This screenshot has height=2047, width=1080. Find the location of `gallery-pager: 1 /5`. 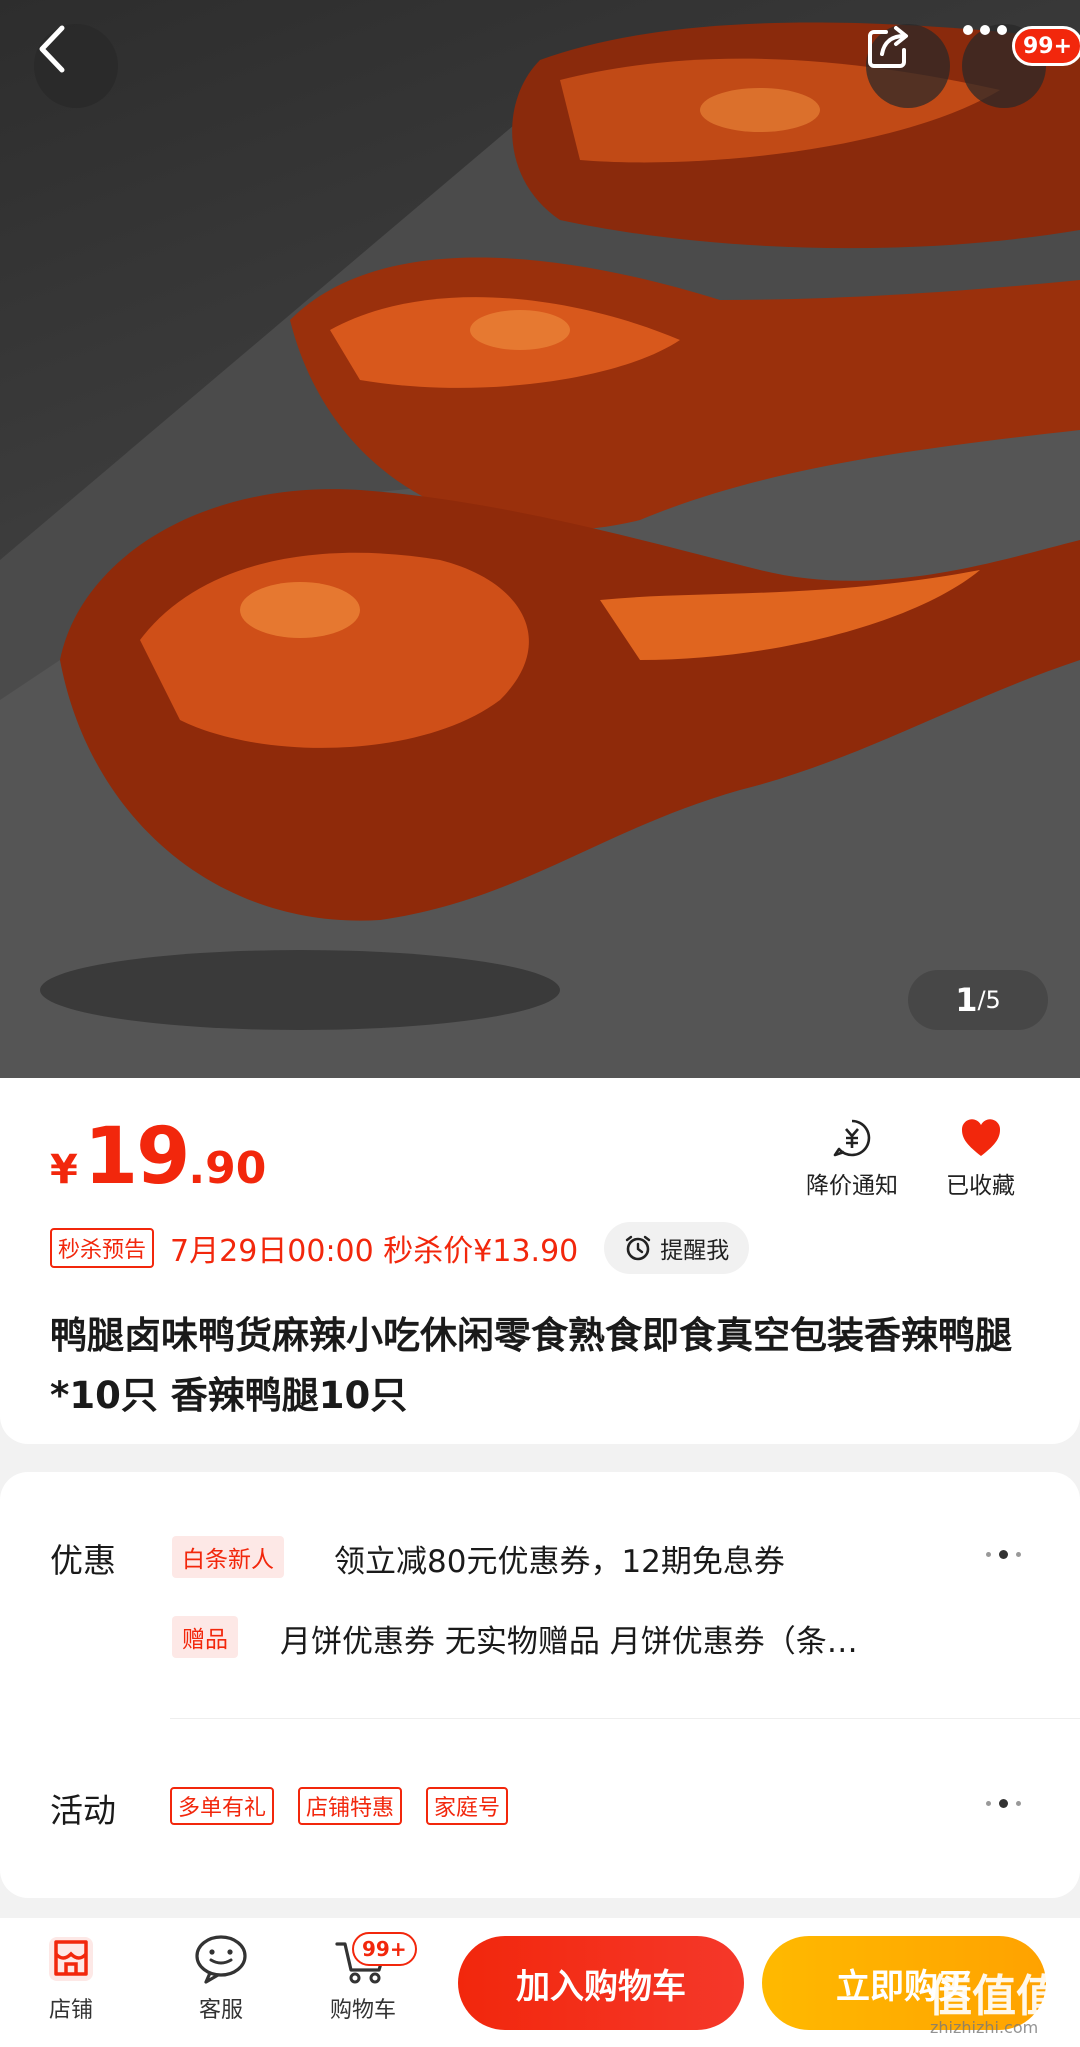

gallery-pager: 1 /5 is located at coordinates (978, 1000).